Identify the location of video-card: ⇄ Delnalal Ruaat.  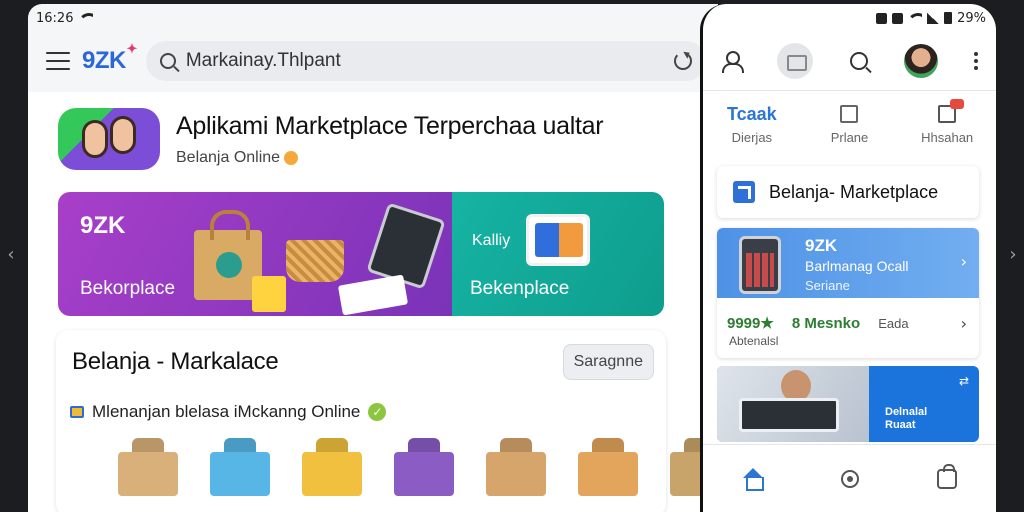
(848, 404).